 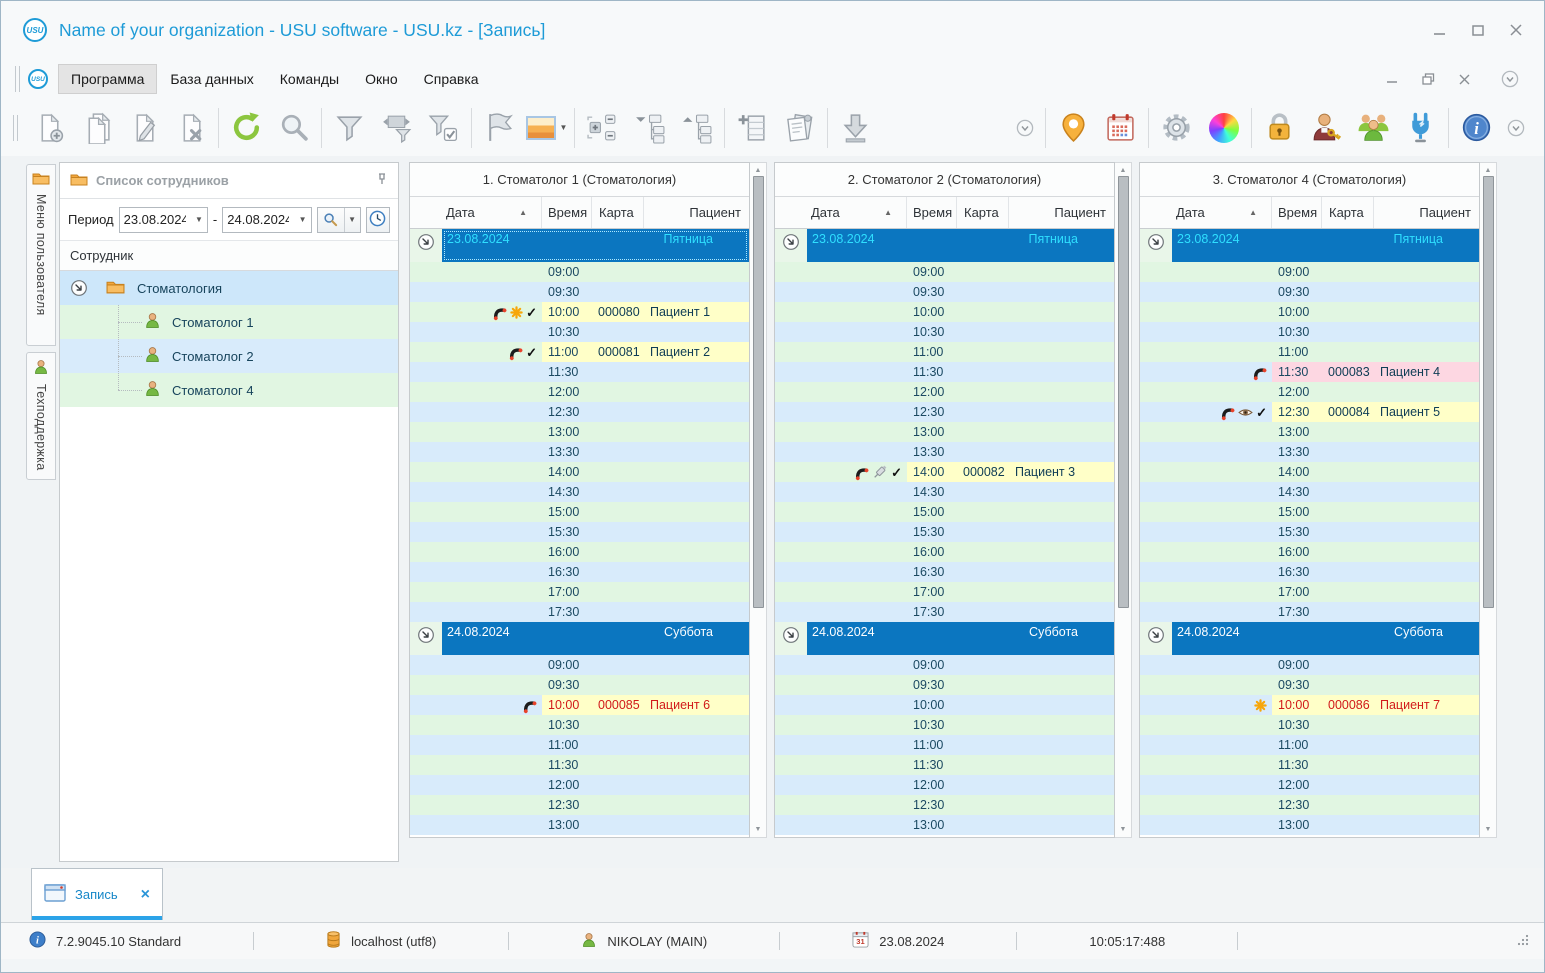 I want to click on tree-employee-row: Стоматолог 2, so click(x=229, y=356).